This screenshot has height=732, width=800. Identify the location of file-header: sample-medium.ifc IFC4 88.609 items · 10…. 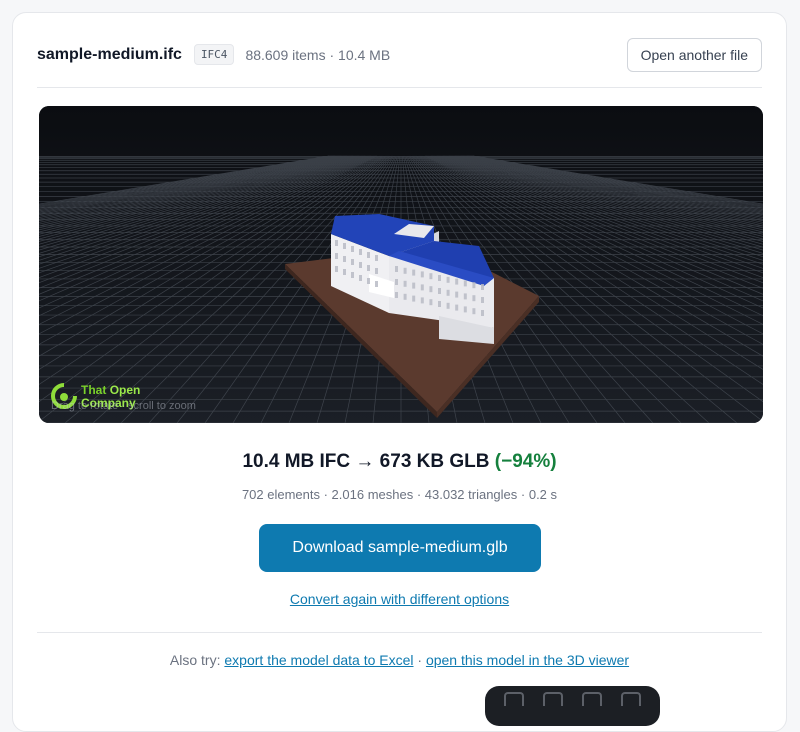
(399, 54).